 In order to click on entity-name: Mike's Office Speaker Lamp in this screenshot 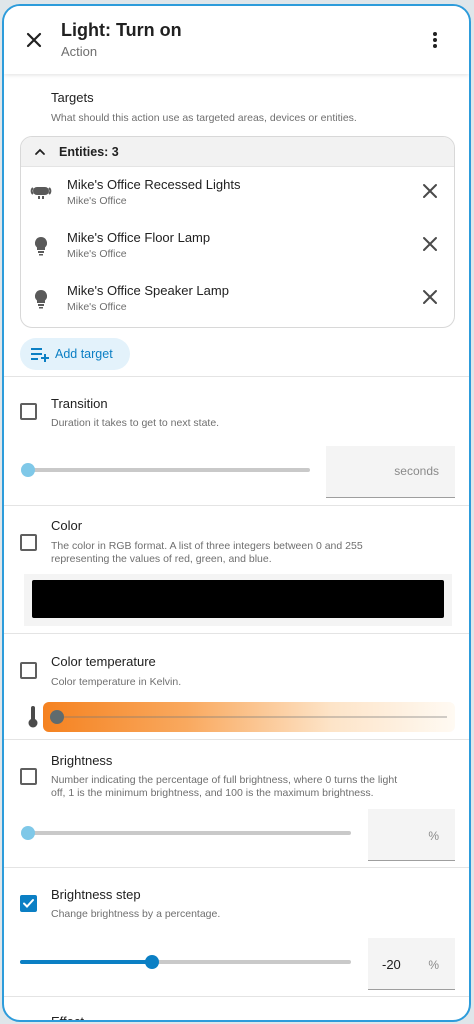, I will do `click(148, 290)`.